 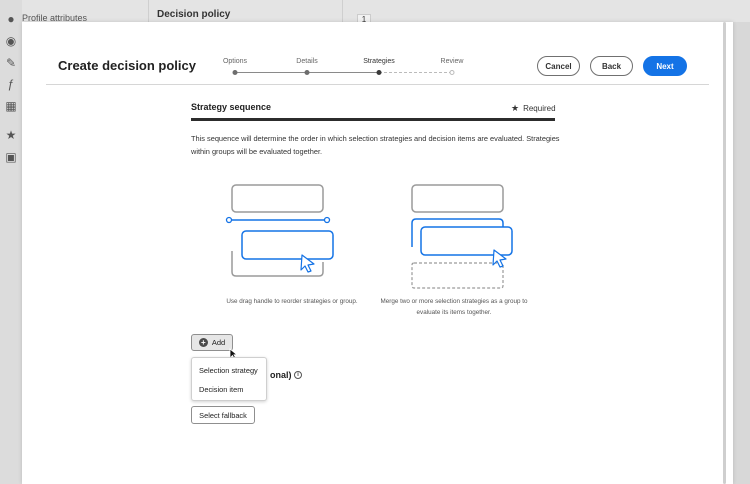 What do you see at coordinates (558, 66) in the screenshot?
I see `cancel-button: Cancel` at bounding box center [558, 66].